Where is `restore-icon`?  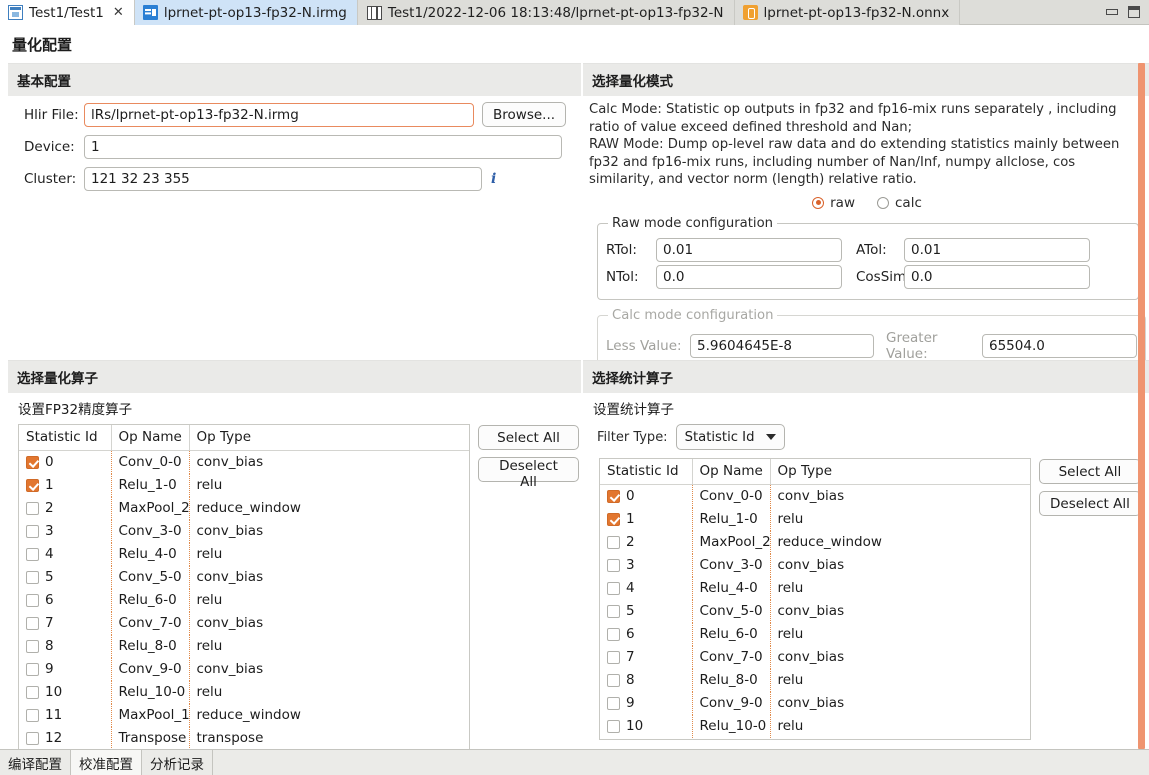 restore-icon is located at coordinates (1134, 12).